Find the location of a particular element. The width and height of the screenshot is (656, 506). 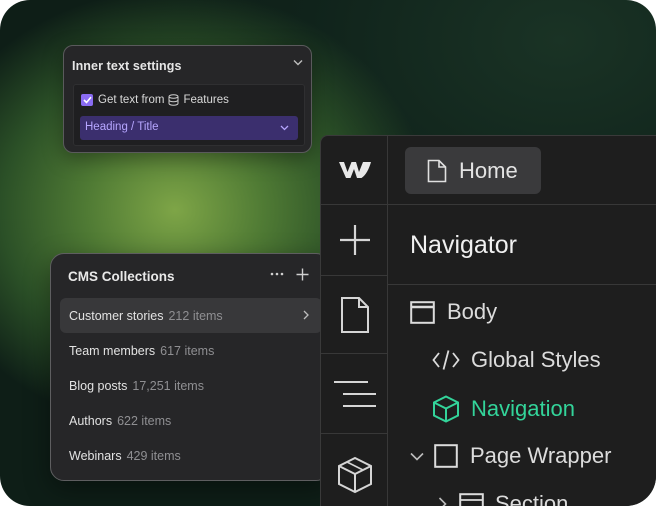

list-item-blog-posts: Blog posts 17,251 items is located at coordinates (191, 385).